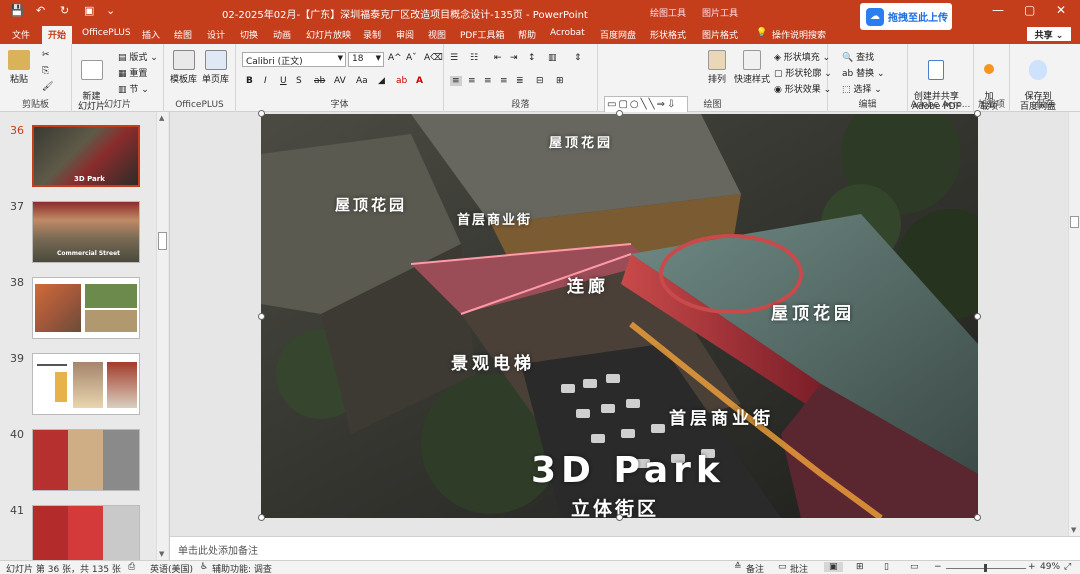  What do you see at coordinates (472, 81) in the screenshot?
I see `align-center-icon: ≡` at bounding box center [472, 81].